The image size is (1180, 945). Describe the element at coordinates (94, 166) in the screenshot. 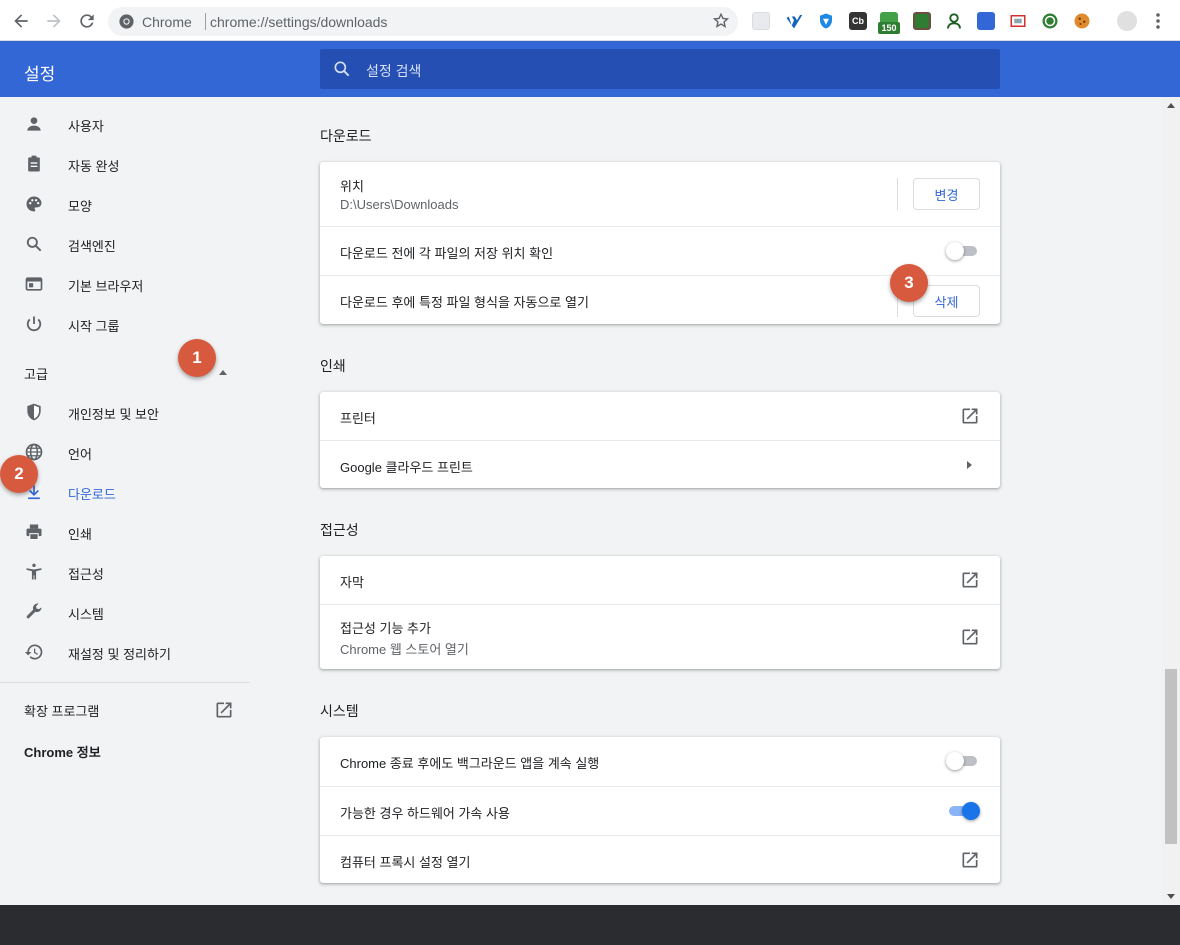

I see `sidebar-item-label: 자동 완성` at that location.